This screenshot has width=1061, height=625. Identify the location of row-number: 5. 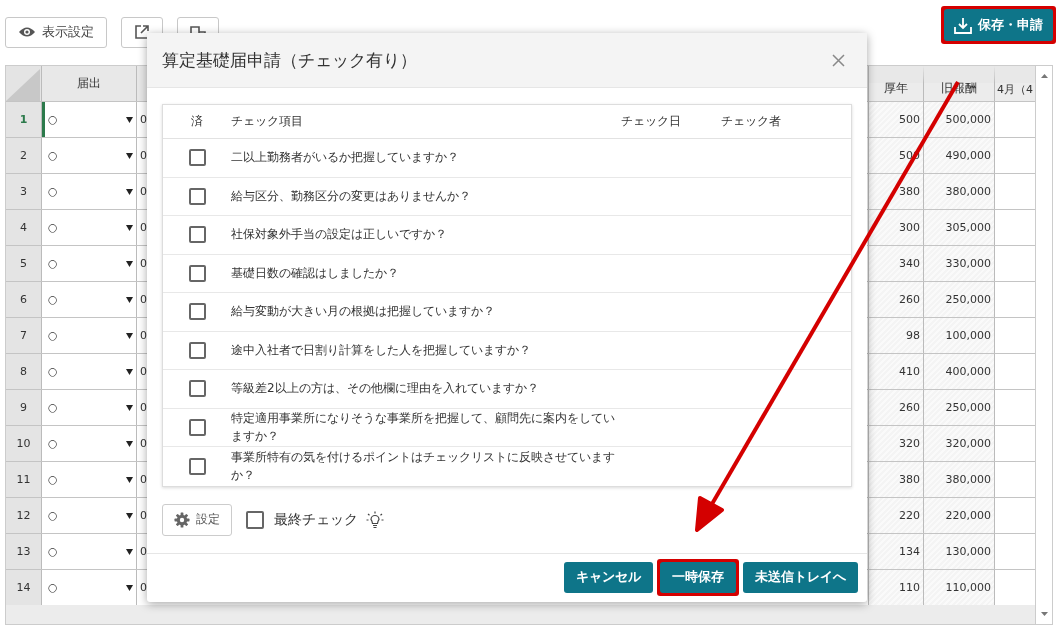
(24, 263).